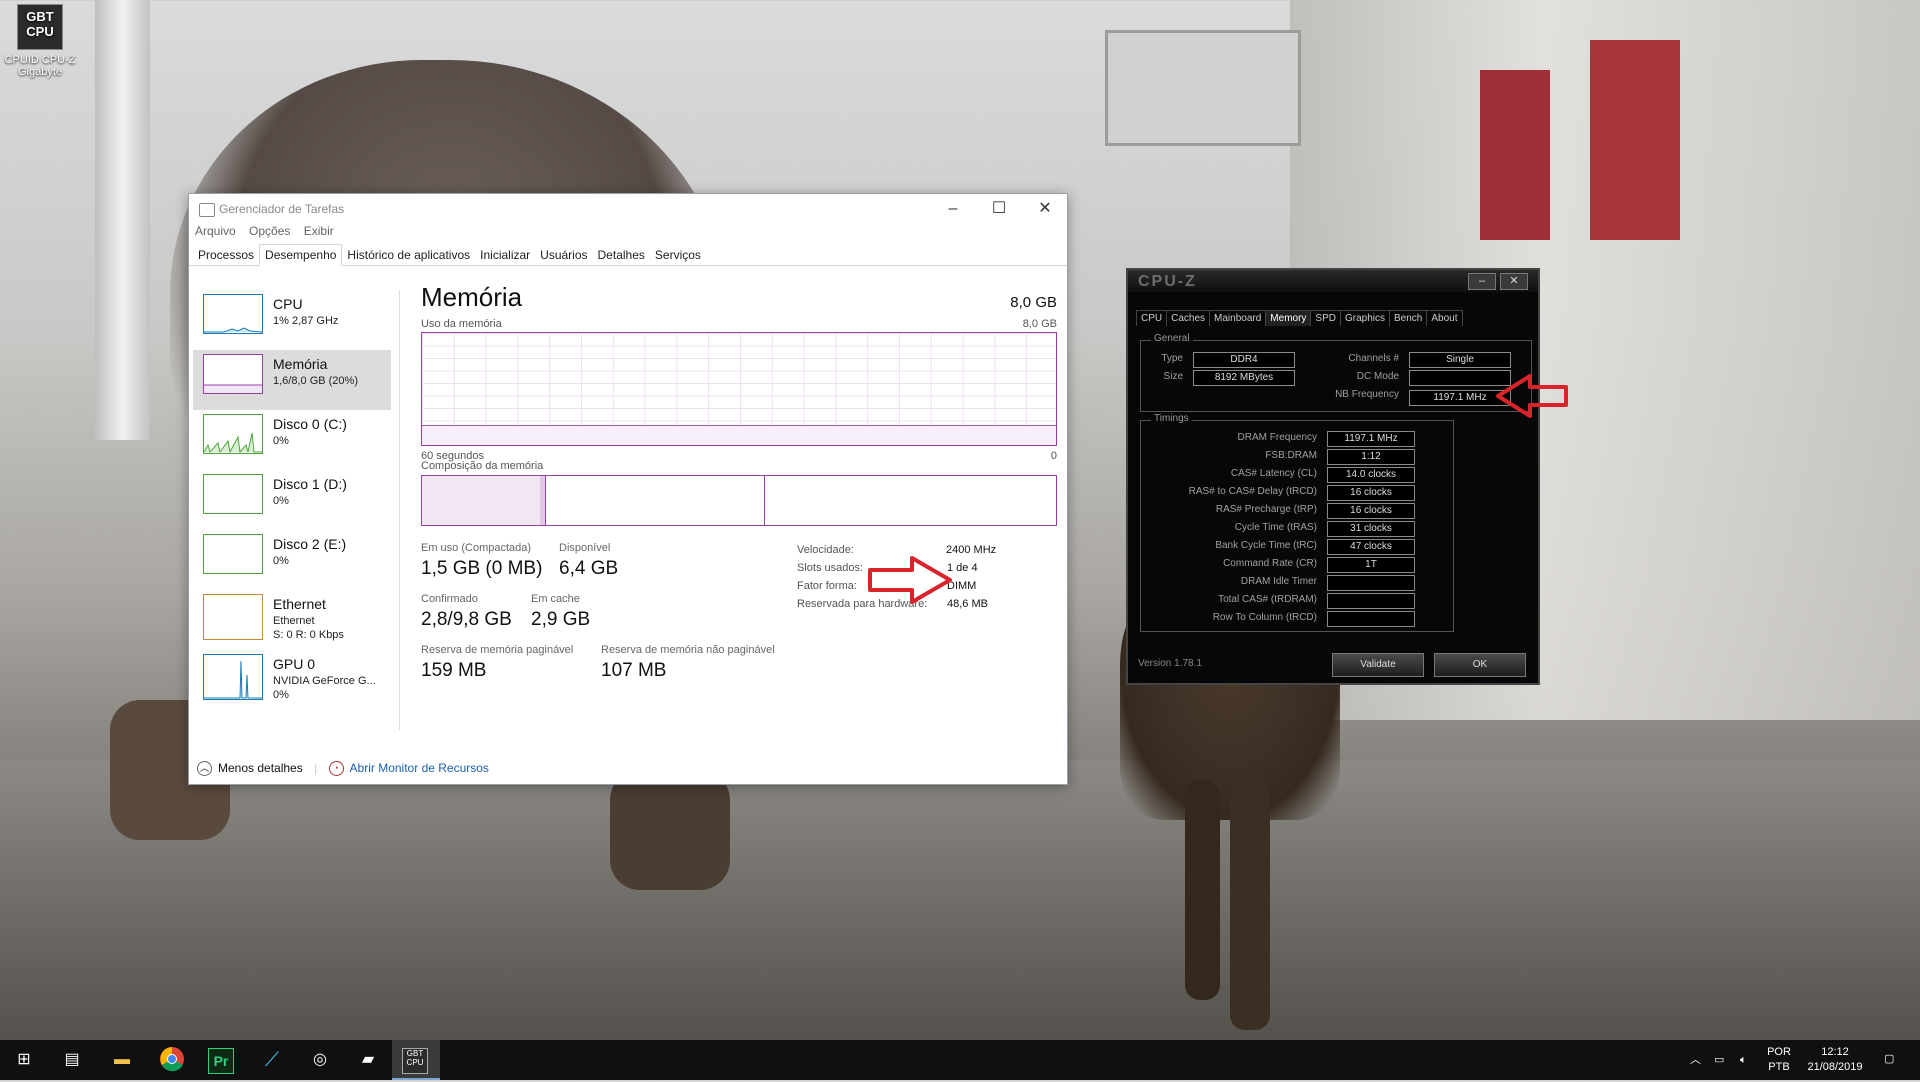 The image size is (1920, 1082). I want to click on stat-label: Disponível, so click(585, 548).